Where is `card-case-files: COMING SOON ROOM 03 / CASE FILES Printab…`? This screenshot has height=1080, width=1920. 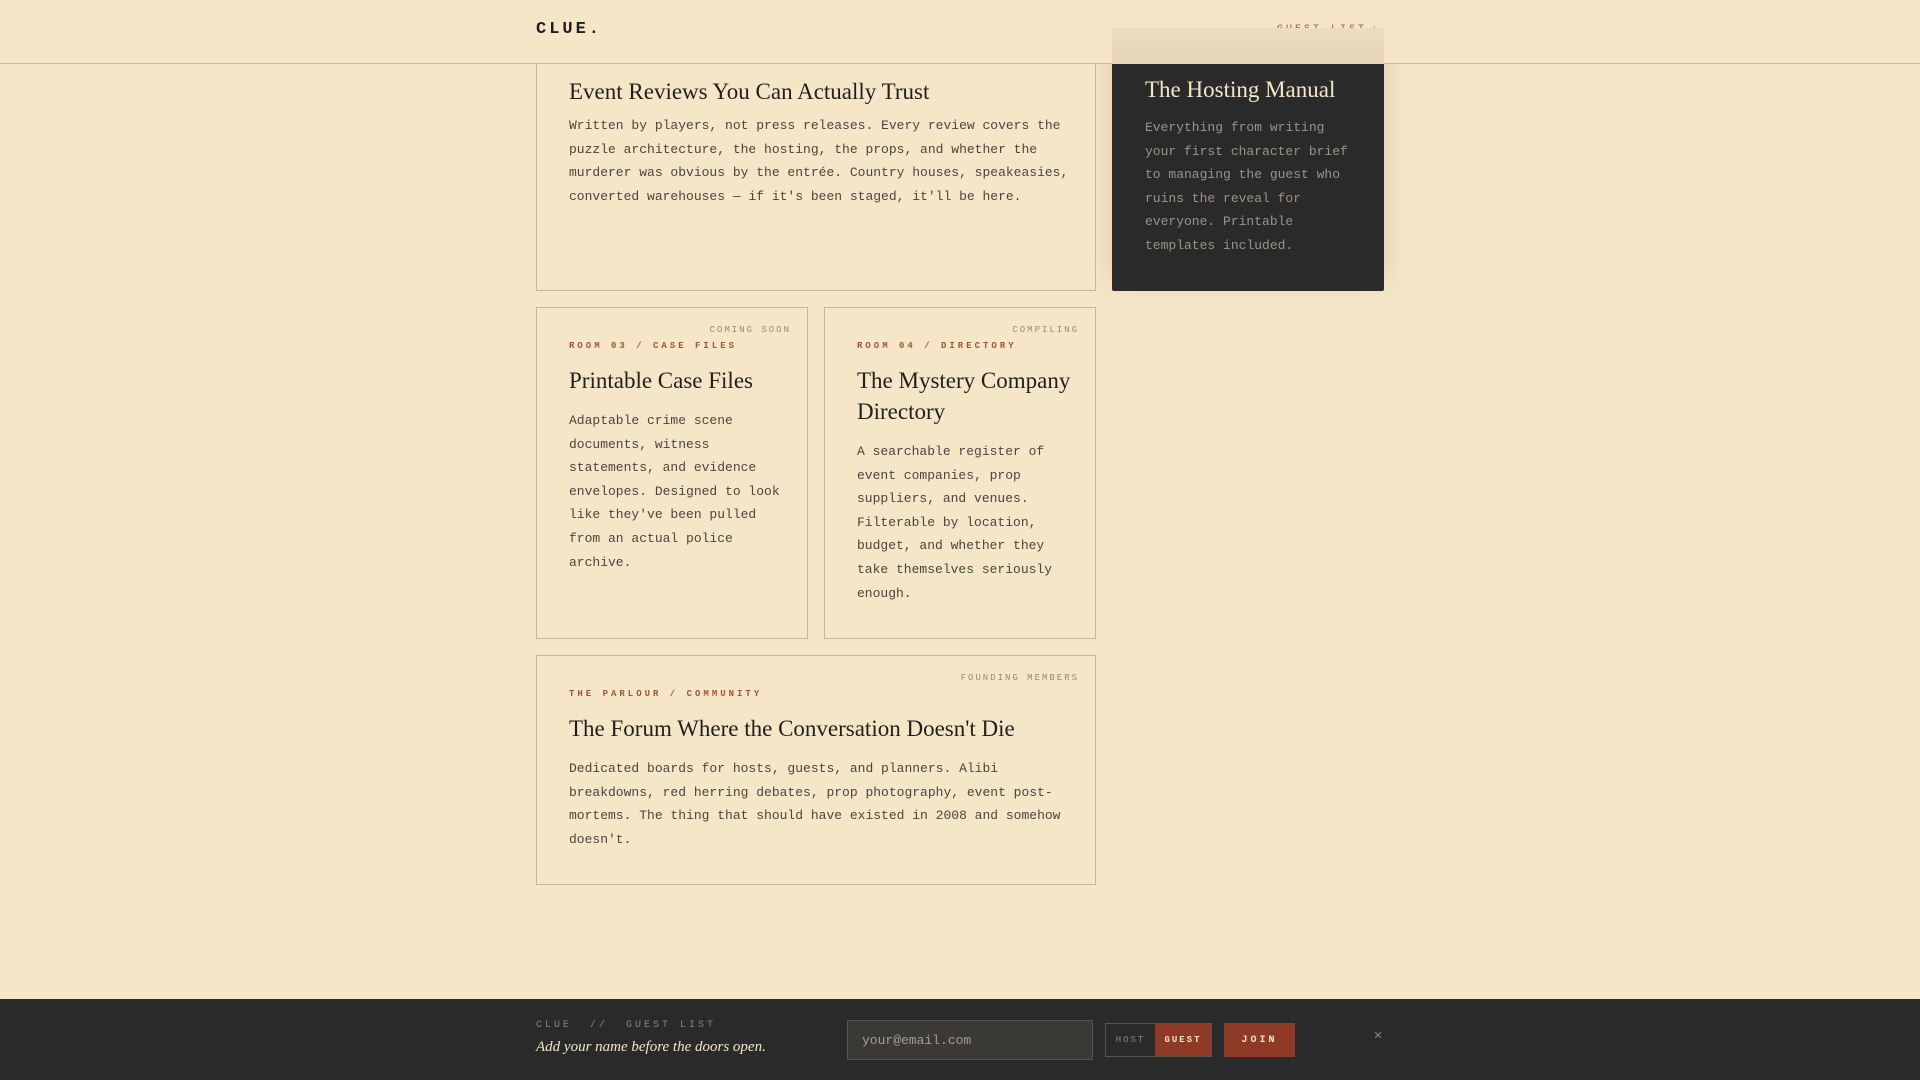
card-case-files: COMING SOON ROOM 03 / CASE FILES Printab… is located at coordinates (672, 473).